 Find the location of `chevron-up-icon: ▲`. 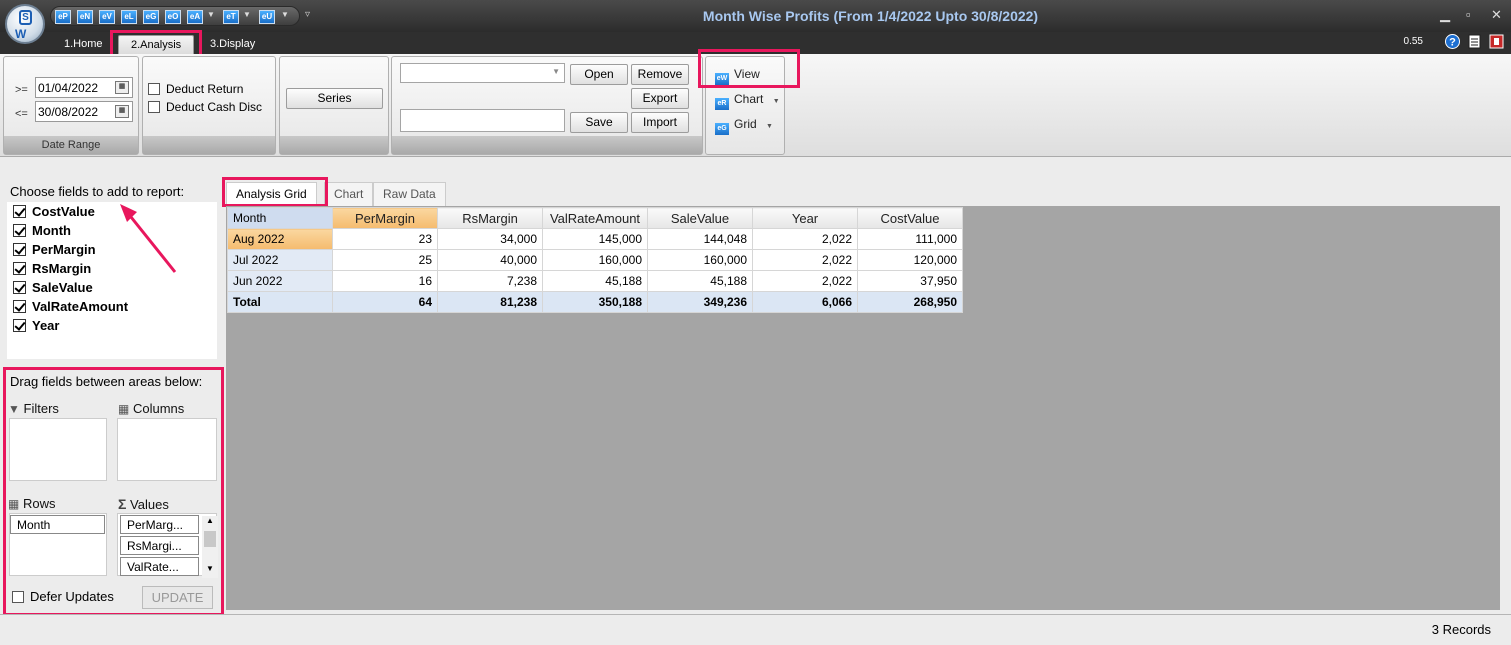

chevron-up-icon: ▲ is located at coordinates (210, 520).